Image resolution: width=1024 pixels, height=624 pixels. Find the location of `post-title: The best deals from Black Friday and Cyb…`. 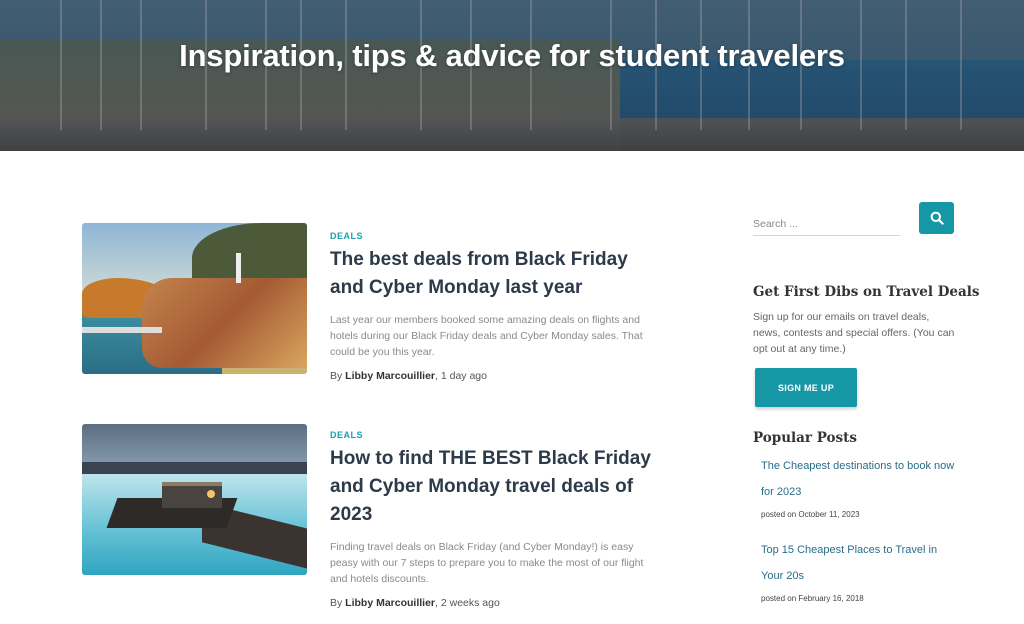

post-title: The best deals from Black Friday and Cyb… is located at coordinates (495, 274).